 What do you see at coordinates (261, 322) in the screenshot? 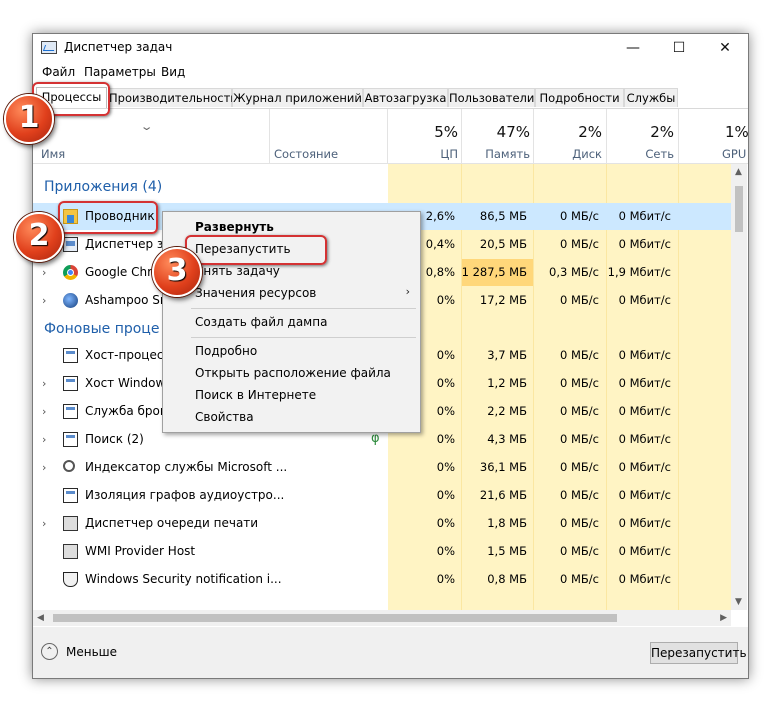
I see `ctx-create-dump: Создать файл дампа` at bounding box center [261, 322].